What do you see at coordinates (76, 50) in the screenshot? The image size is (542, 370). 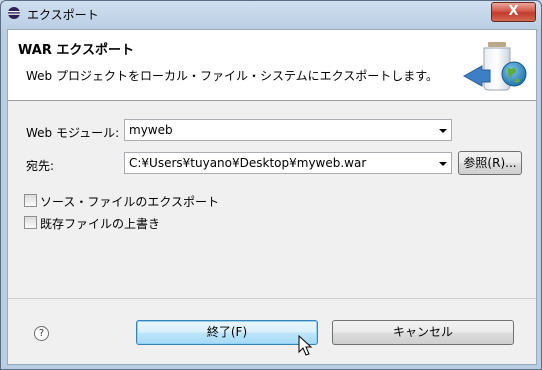 I see `page-title: WAR エクスポート` at bounding box center [76, 50].